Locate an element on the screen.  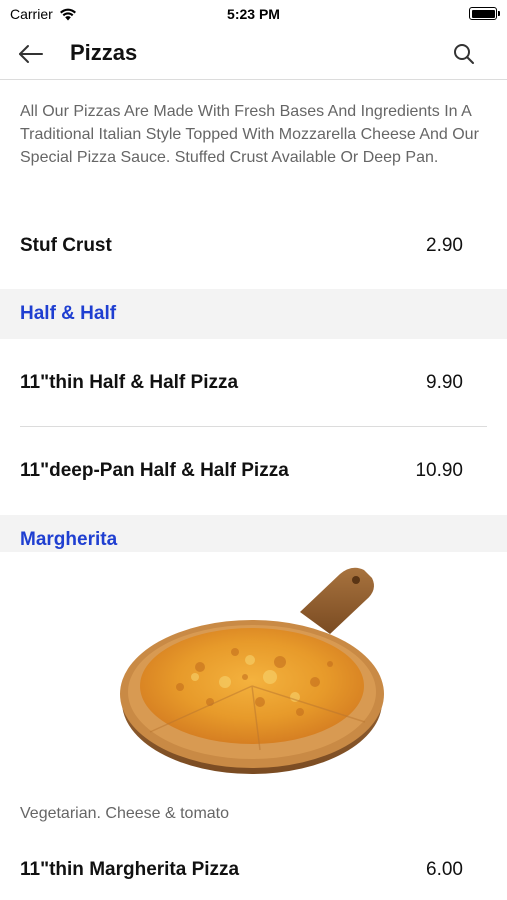
margherita-pizza-illustration is located at coordinates (252, 670).